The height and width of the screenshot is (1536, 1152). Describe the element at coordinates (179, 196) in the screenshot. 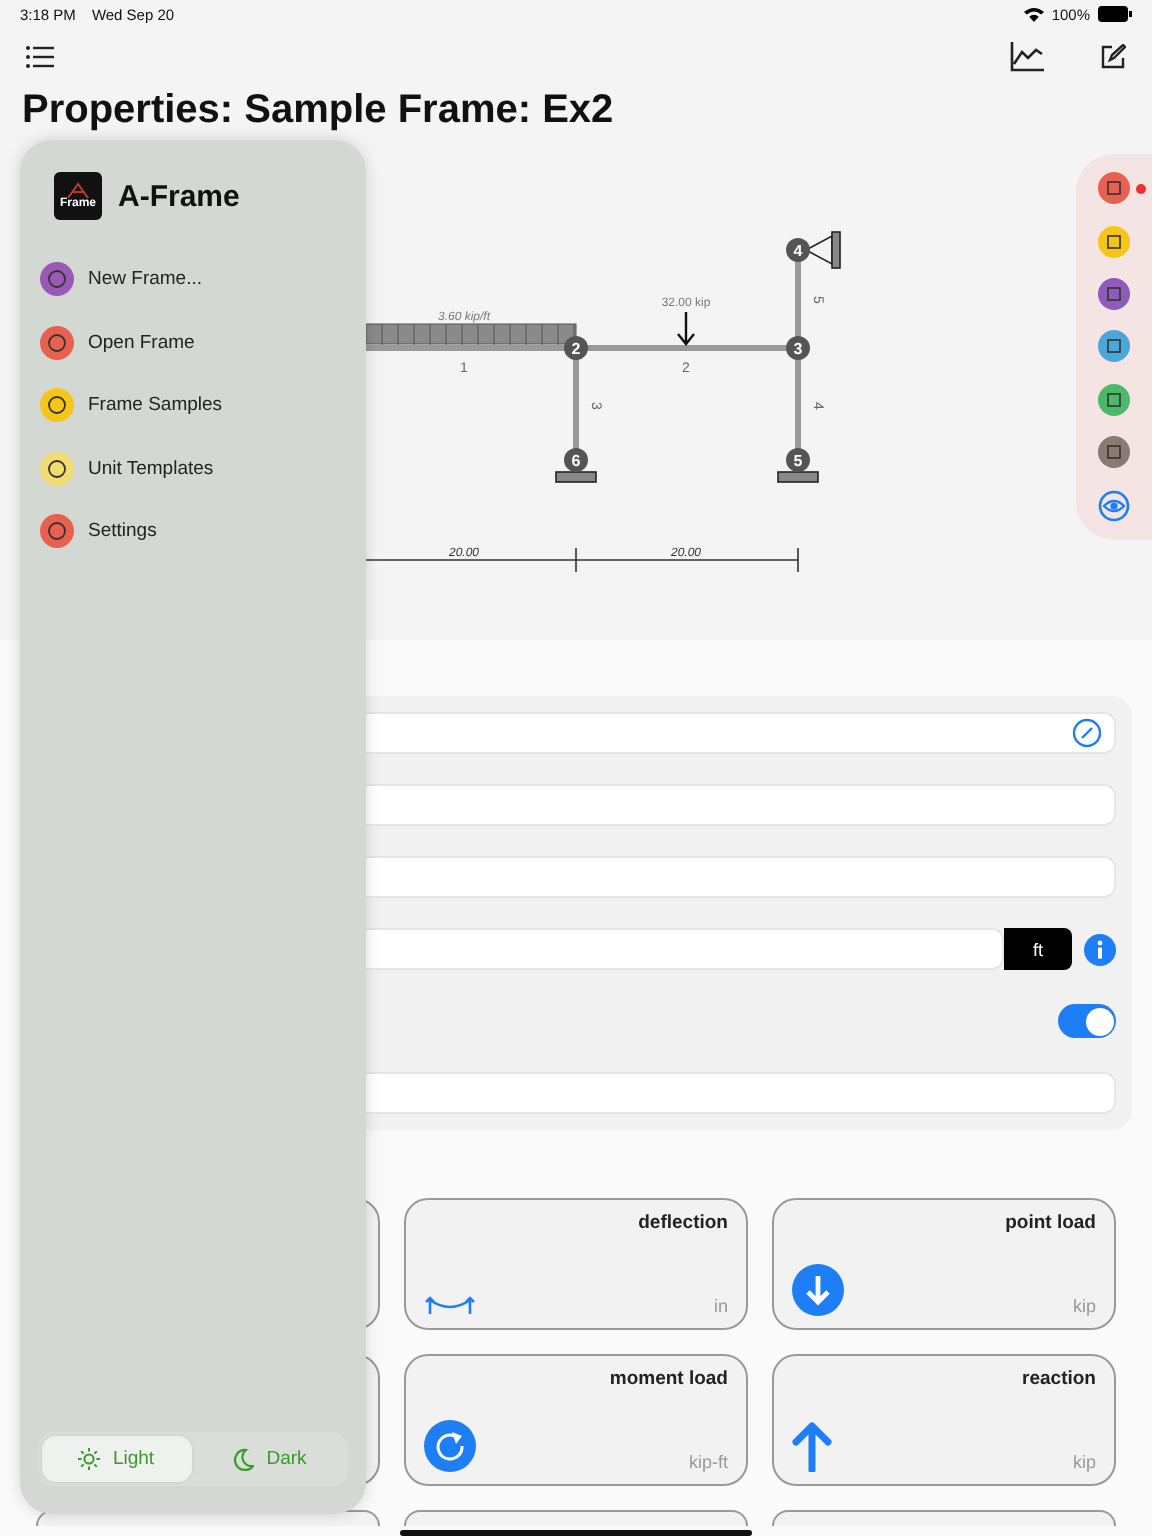

I see `app-name: A-Frame` at that location.